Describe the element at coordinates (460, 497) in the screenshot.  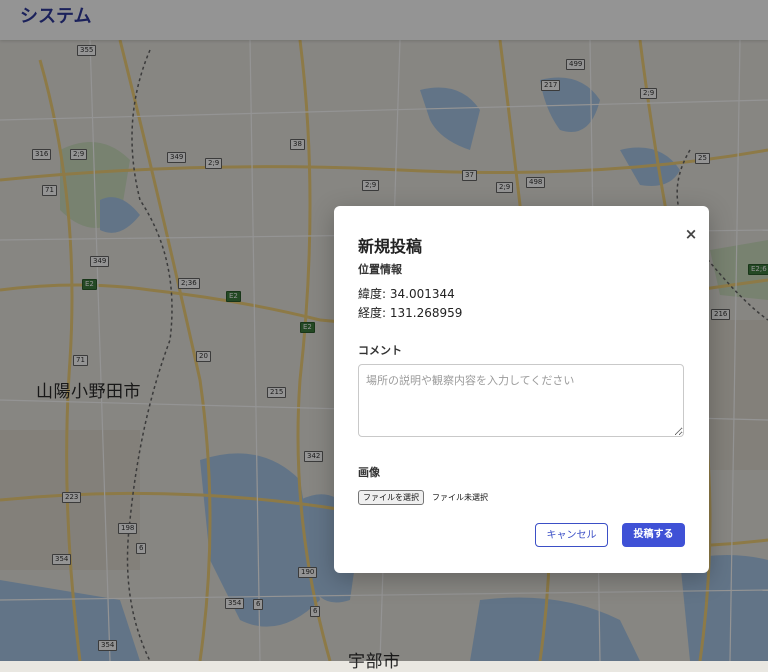
I see `file-status-text: ファイル未選択` at that location.